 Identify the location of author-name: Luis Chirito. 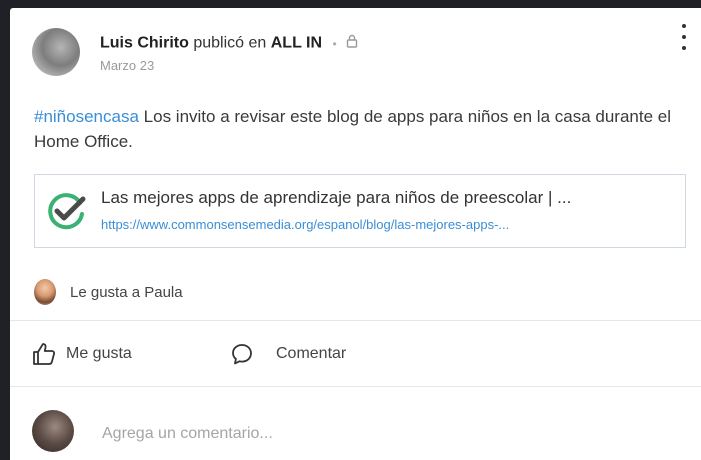
(144, 43).